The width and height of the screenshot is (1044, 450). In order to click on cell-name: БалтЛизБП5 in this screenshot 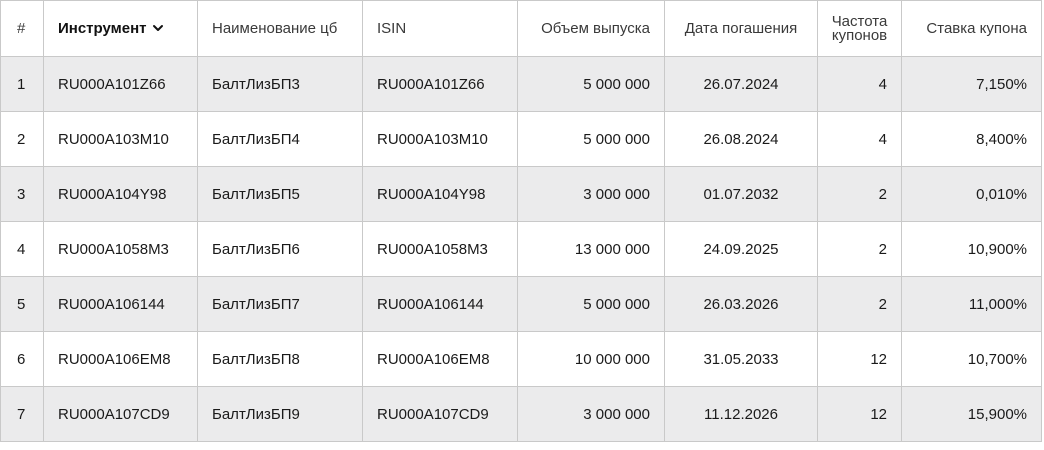, I will do `click(280, 194)`.